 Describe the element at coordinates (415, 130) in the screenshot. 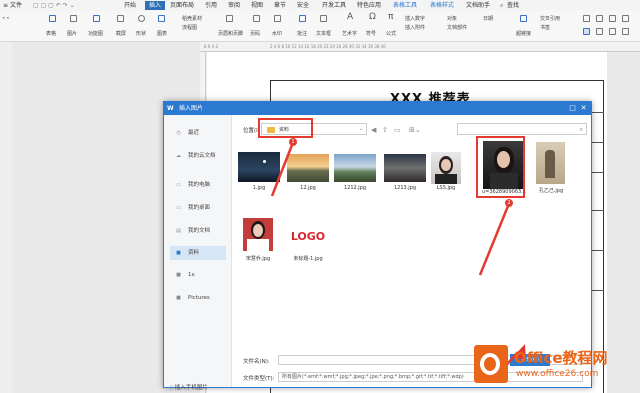

I see `view-mode-icon: ⊞⌄` at that location.